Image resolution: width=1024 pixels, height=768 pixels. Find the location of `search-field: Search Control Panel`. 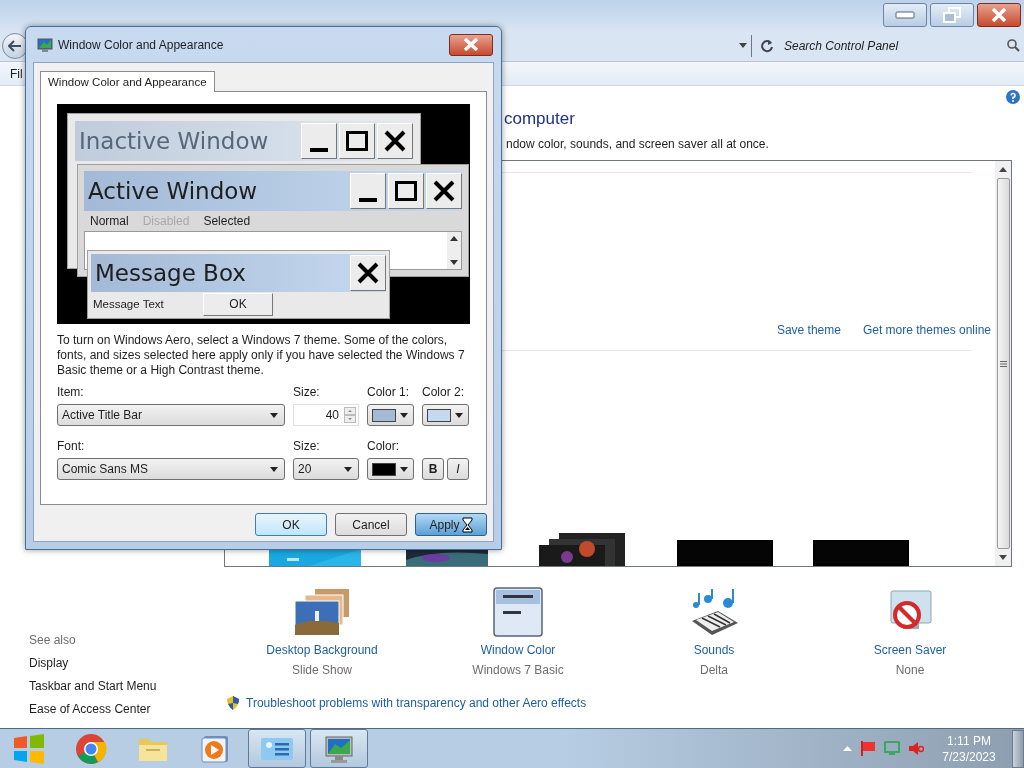

search-field: Search Control Panel is located at coordinates (895, 45).